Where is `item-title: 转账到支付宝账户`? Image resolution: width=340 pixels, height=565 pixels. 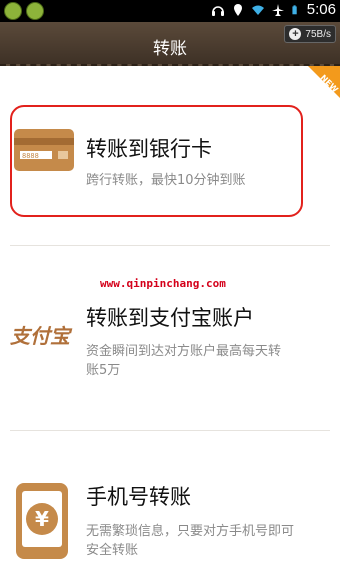 item-title: 转账到支付宝账户 is located at coordinates (170, 318).